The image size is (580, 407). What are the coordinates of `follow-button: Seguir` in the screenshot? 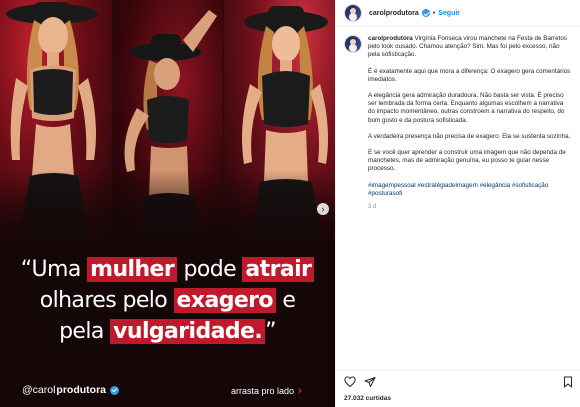 It's located at (449, 13).